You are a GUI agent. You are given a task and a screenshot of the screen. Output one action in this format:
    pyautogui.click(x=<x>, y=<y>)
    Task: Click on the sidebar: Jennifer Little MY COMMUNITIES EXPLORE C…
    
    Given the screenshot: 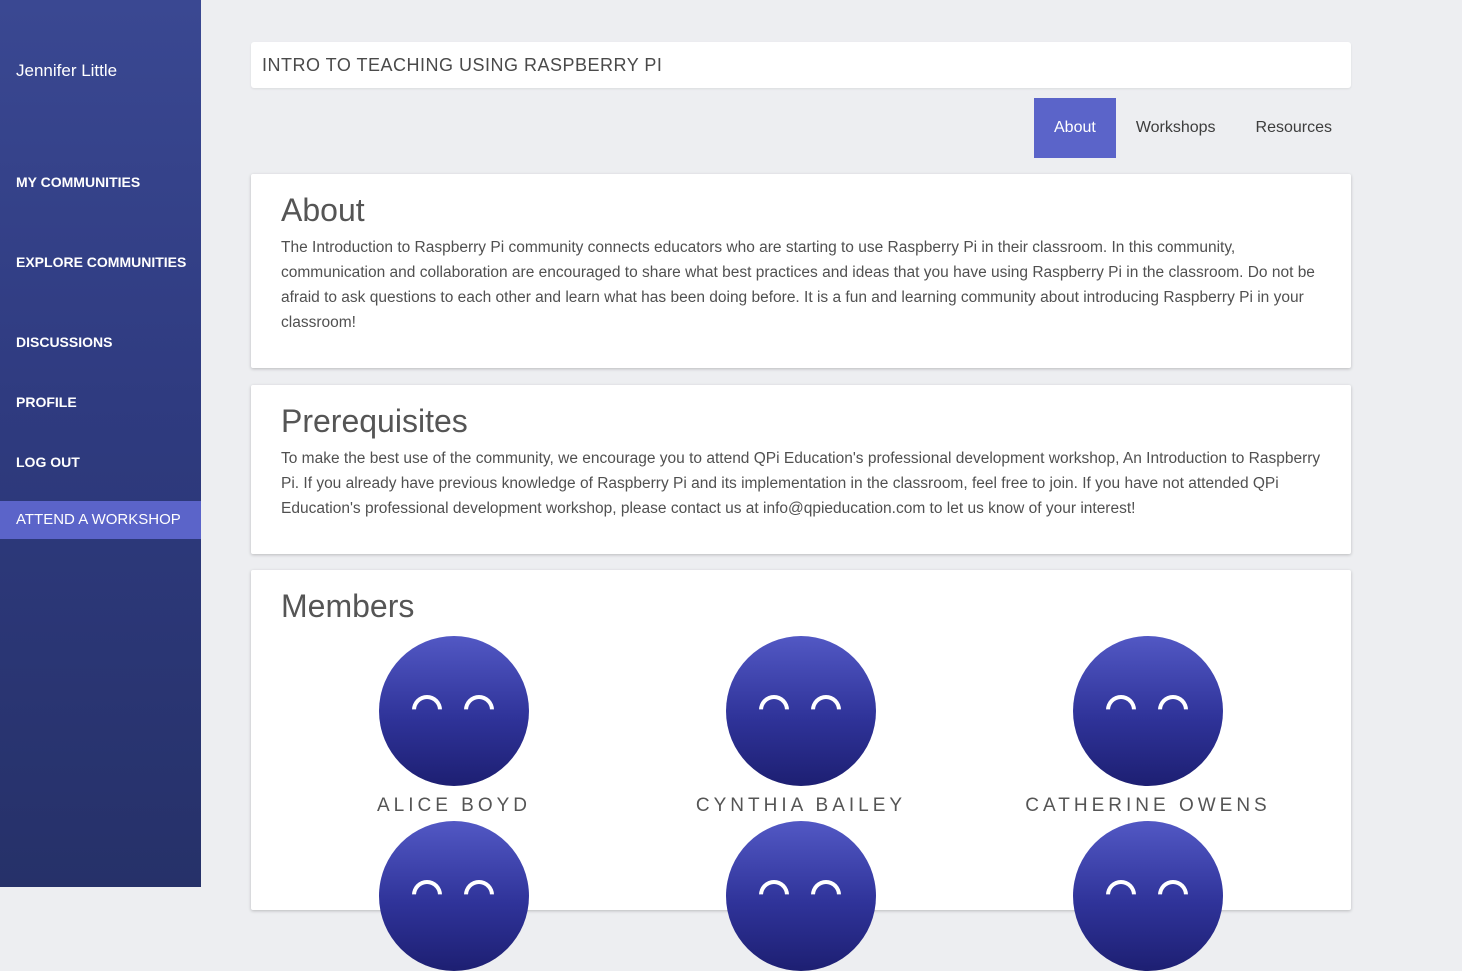 What is the action you would take?
    pyautogui.click(x=100, y=443)
    